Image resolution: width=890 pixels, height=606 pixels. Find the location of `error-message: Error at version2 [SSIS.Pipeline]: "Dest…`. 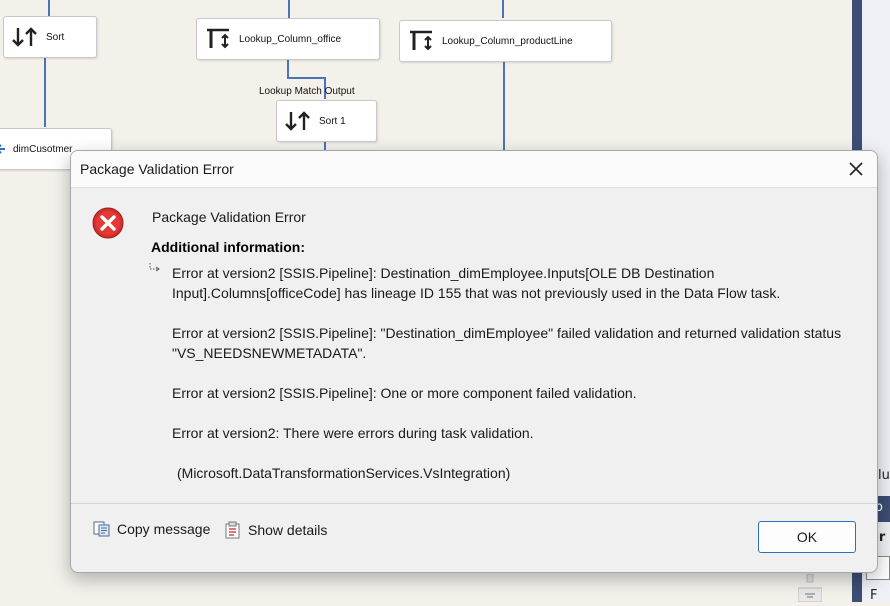

error-message: Error at version2 [SSIS.Pipeline]: "Dest… is located at coordinates (507, 343).